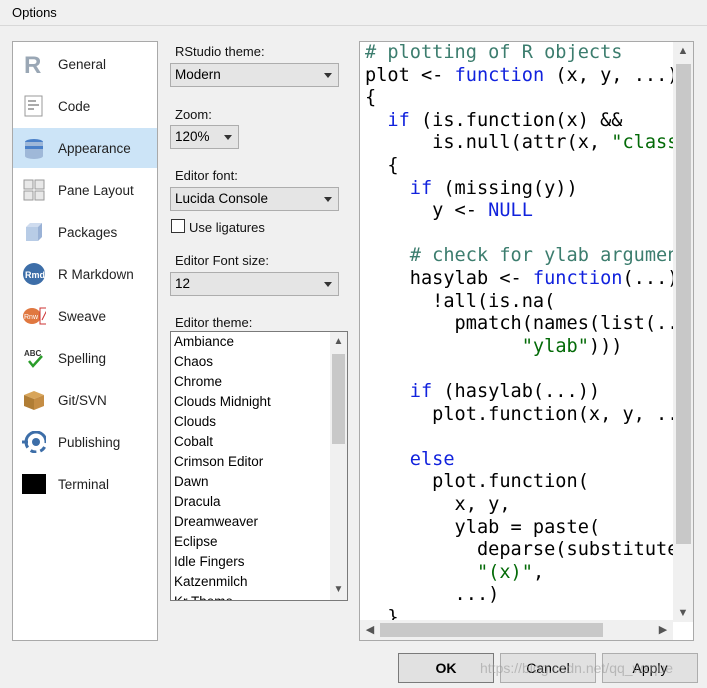  I want to click on code-line: deparse(substitute, so click(520, 550).